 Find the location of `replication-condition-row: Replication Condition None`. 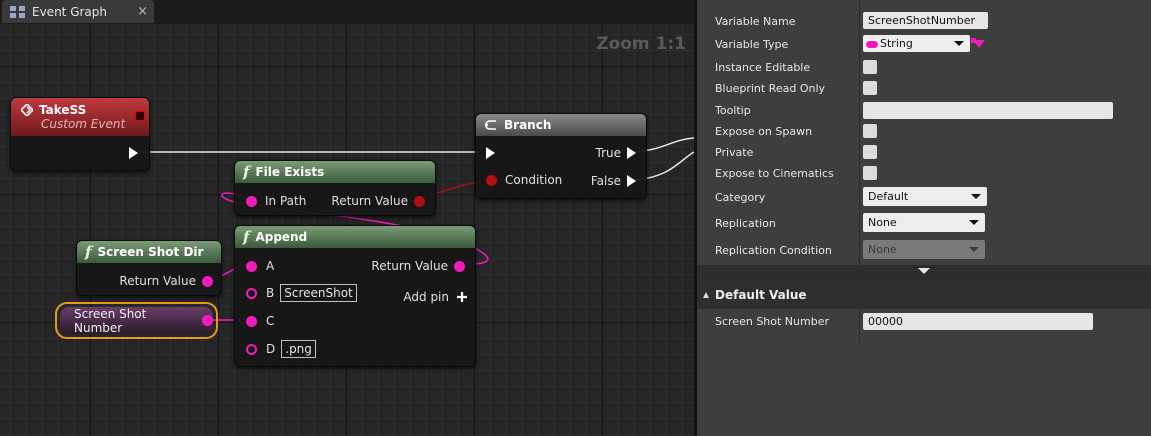

replication-condition-row: Replication Condition None is located at coordinates (924, 250).